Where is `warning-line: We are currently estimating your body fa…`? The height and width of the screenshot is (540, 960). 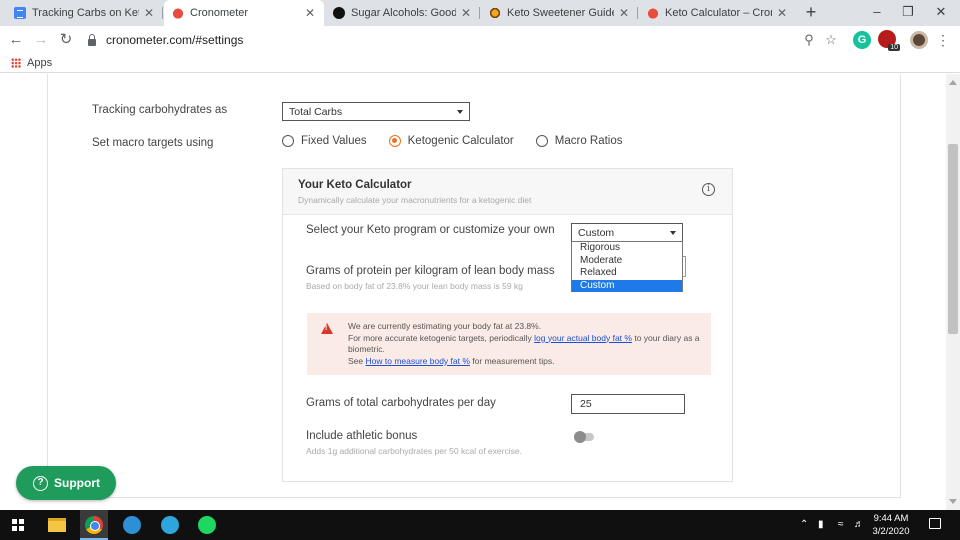
warning-line: We are currently estimating your body fa… is located at coordinates (445, 326).